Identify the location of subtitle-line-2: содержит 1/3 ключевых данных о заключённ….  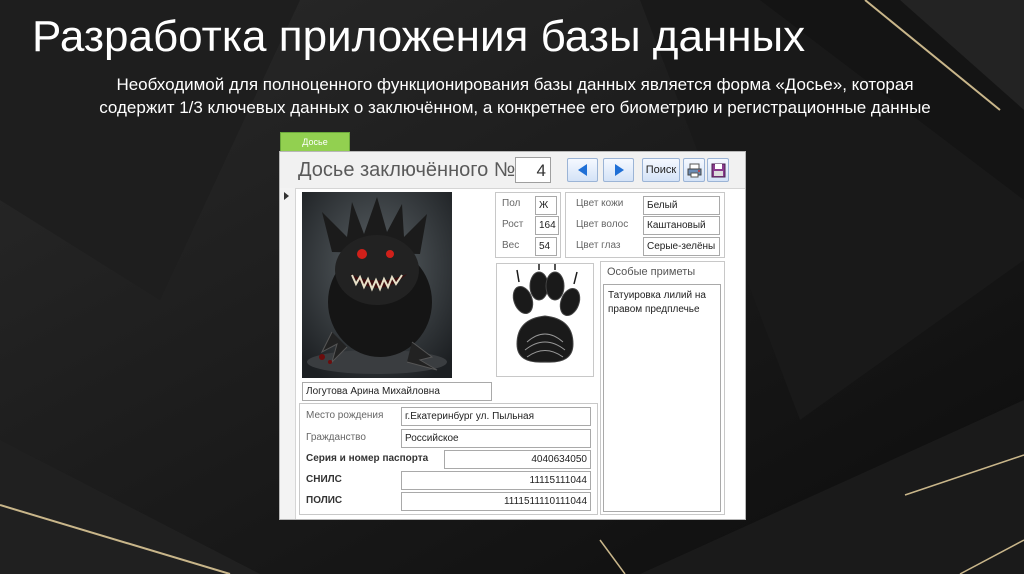
(515, 107).